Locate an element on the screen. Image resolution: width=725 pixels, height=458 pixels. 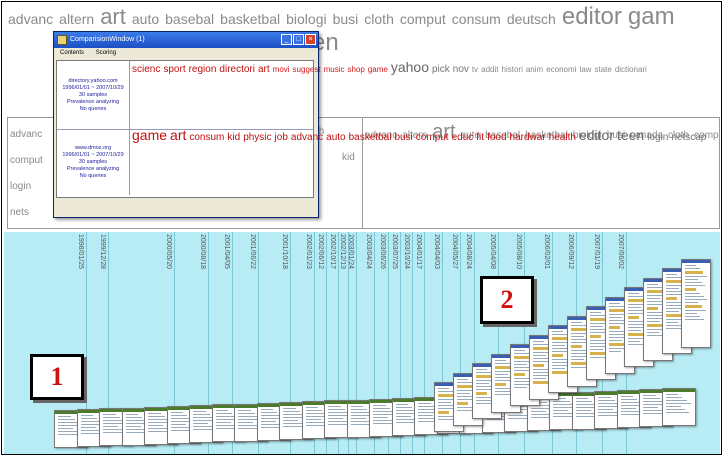
tag-word: login is located at coordinates (657, 137).